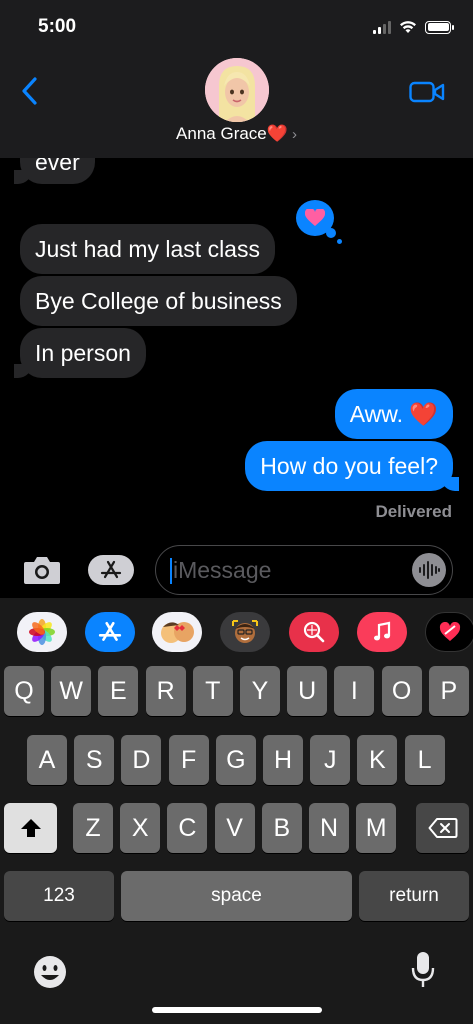 The height and width of the screenshot is (1024, 473). I want to click on key-s: S, so click(94, 760).